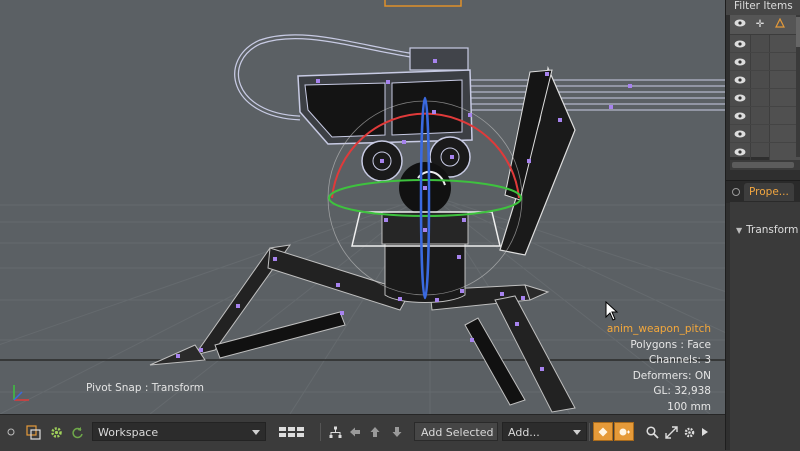  I want to click on properties-panel, so click(765, 326).